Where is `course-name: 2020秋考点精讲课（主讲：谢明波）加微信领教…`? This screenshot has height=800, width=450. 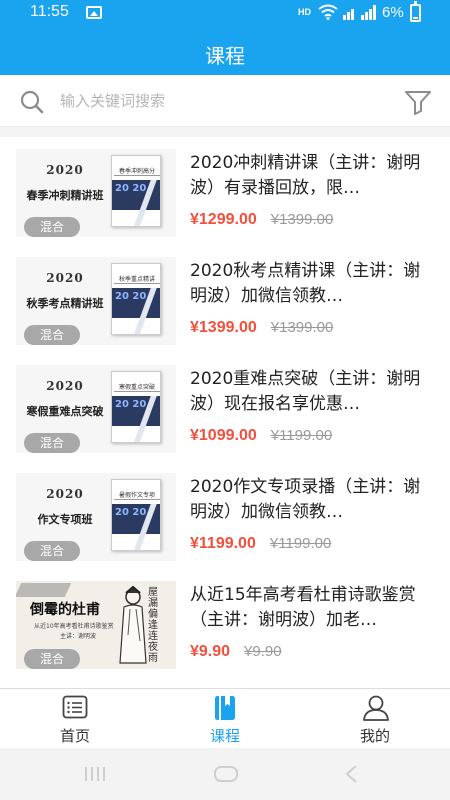 course-name: 2020秋考点精讲课（主讲：谢明波）加微信领教… is located at coordinates (305, 283).